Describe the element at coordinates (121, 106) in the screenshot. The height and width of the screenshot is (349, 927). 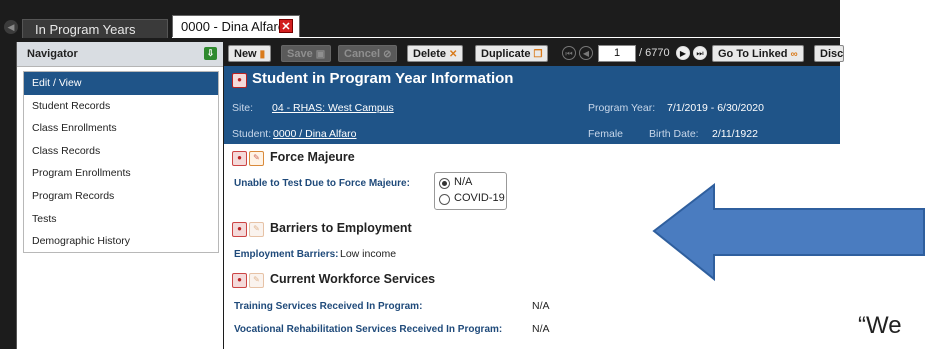
I see `nav-item-student-records: Student Records` at that location.